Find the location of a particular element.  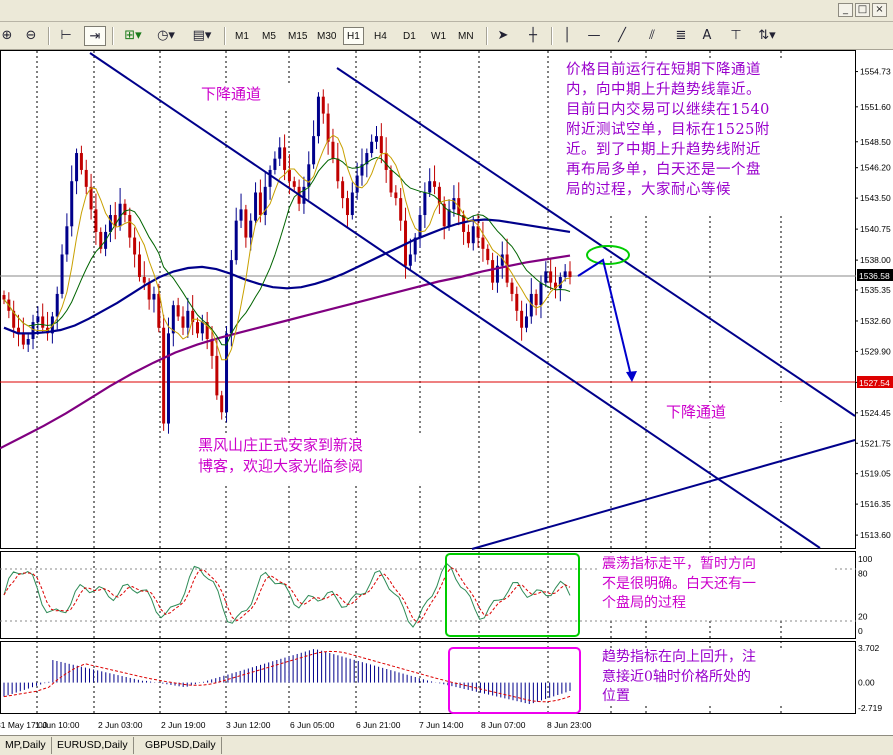

price-tick-label: 1513.60 is located at coordinates (875, 535).